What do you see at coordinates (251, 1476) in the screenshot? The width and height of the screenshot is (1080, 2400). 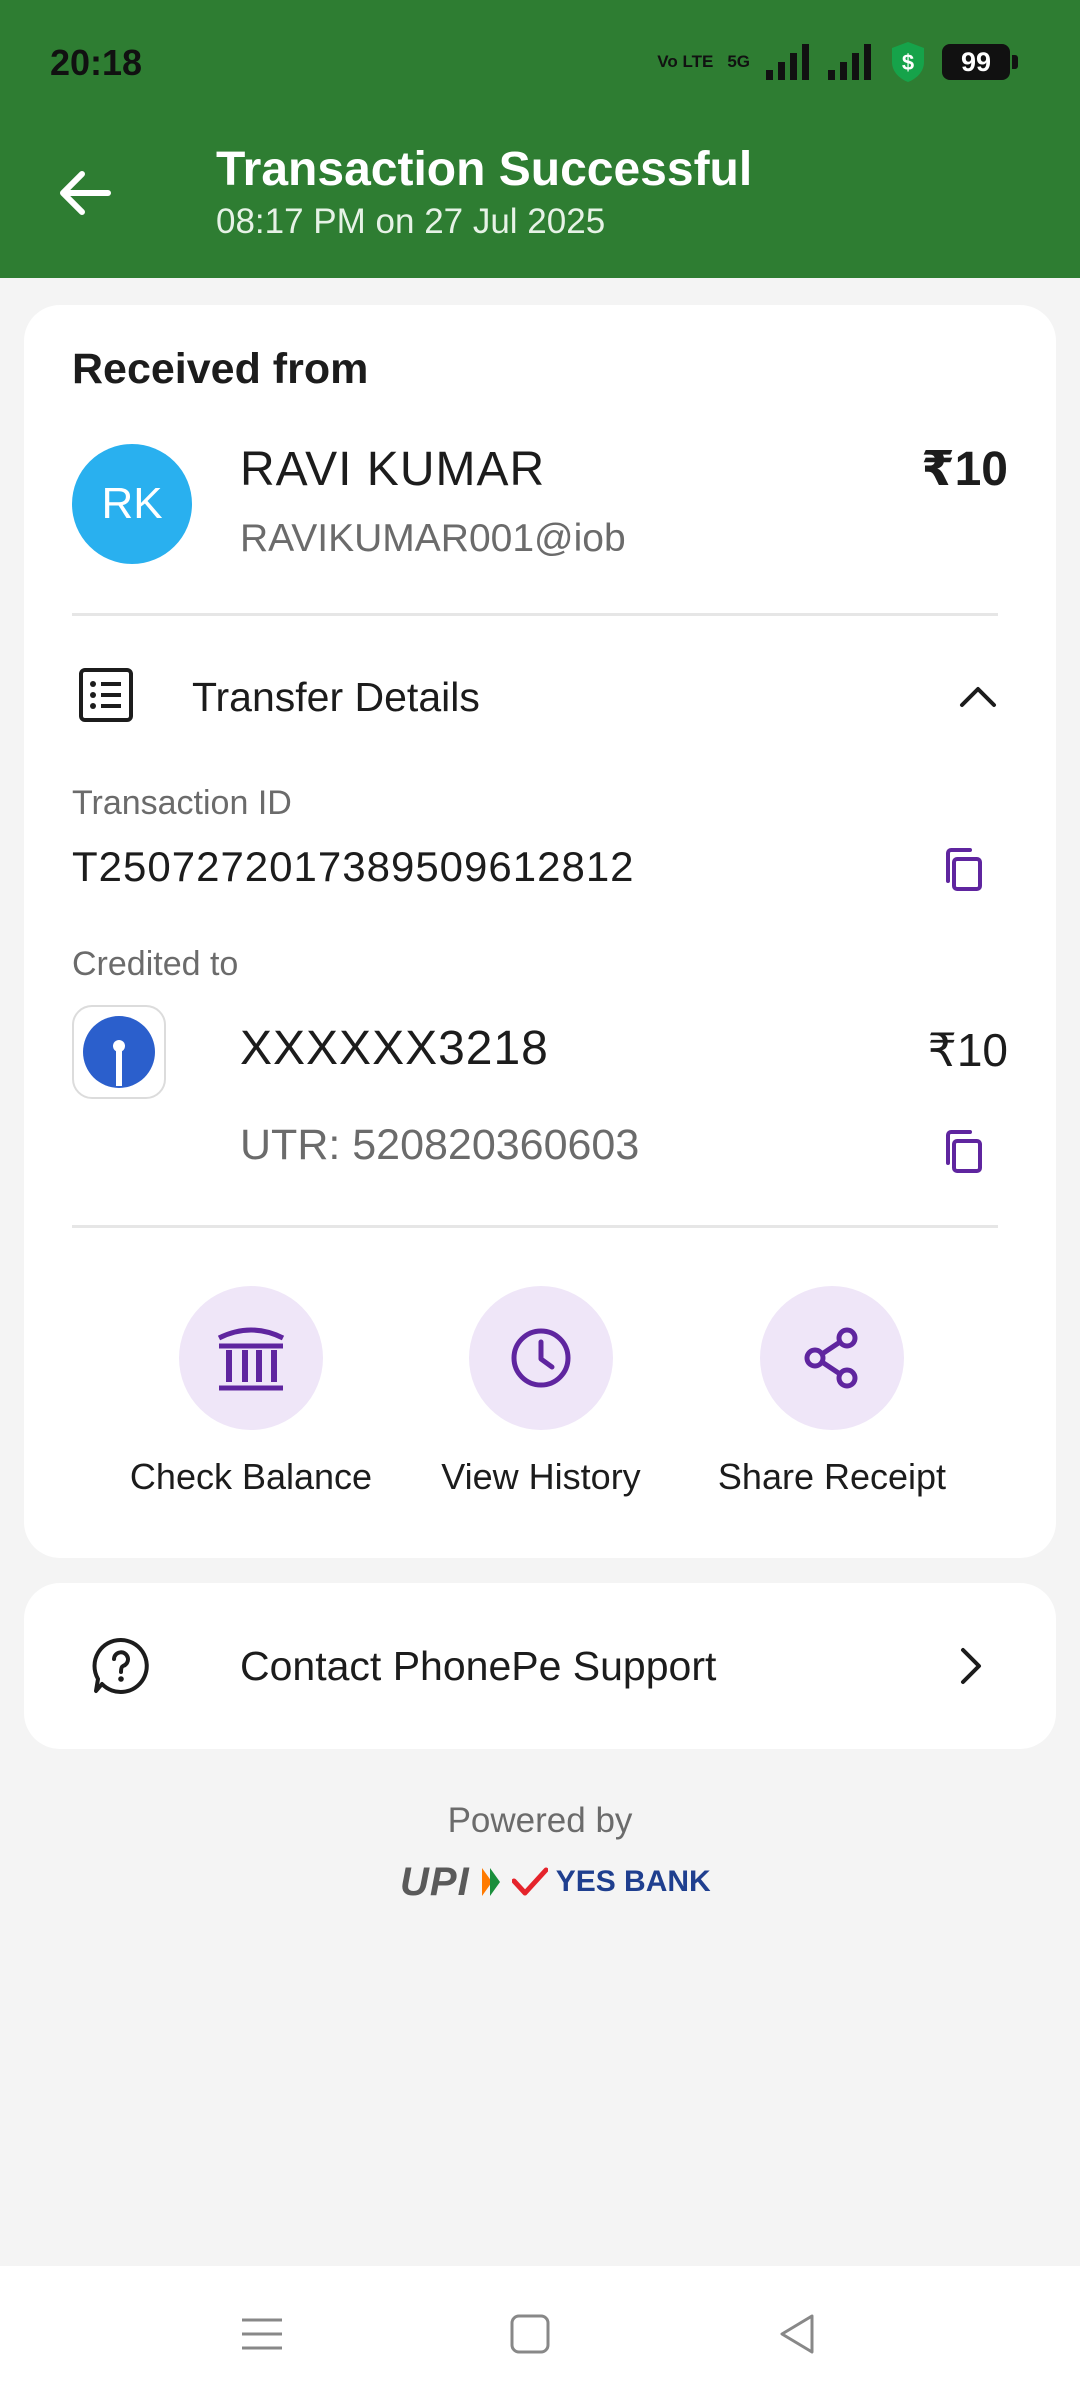 I see `check-balance-label: Check Balance` at bounding box center [251, 1476].